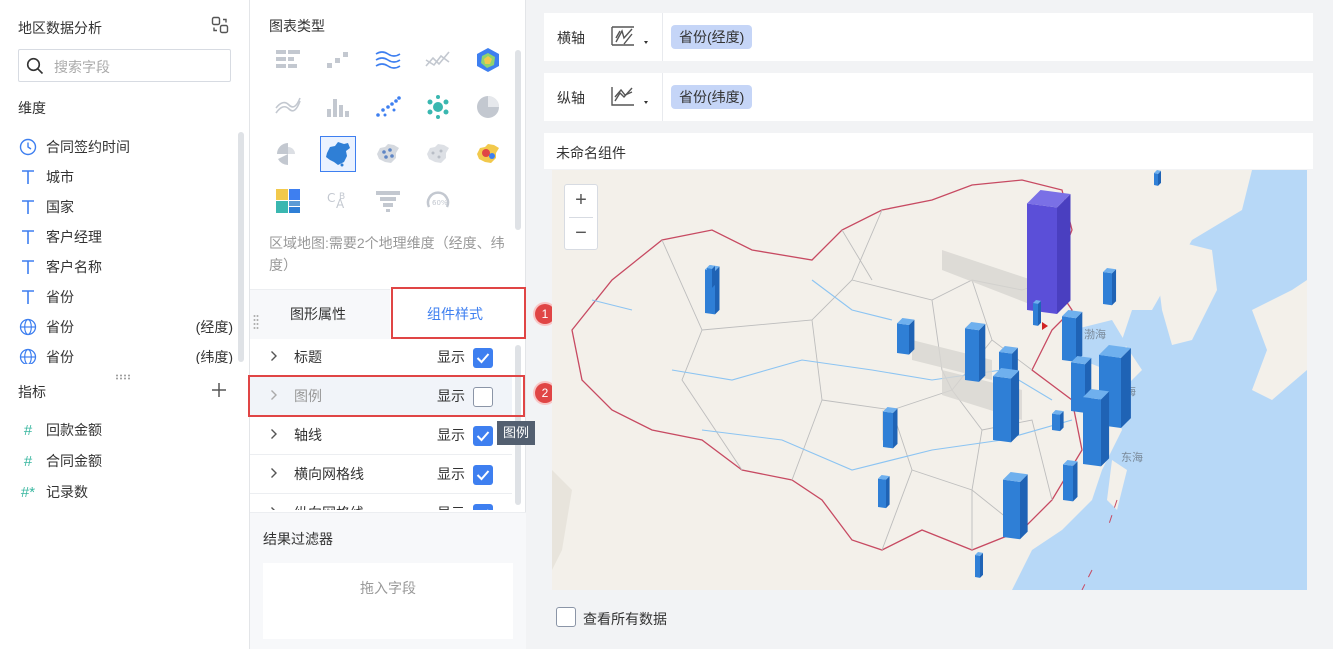 The height and width of the screenshot is (649, 1333). I want to click on y-axis-type-dropdown, so click(632, 97).